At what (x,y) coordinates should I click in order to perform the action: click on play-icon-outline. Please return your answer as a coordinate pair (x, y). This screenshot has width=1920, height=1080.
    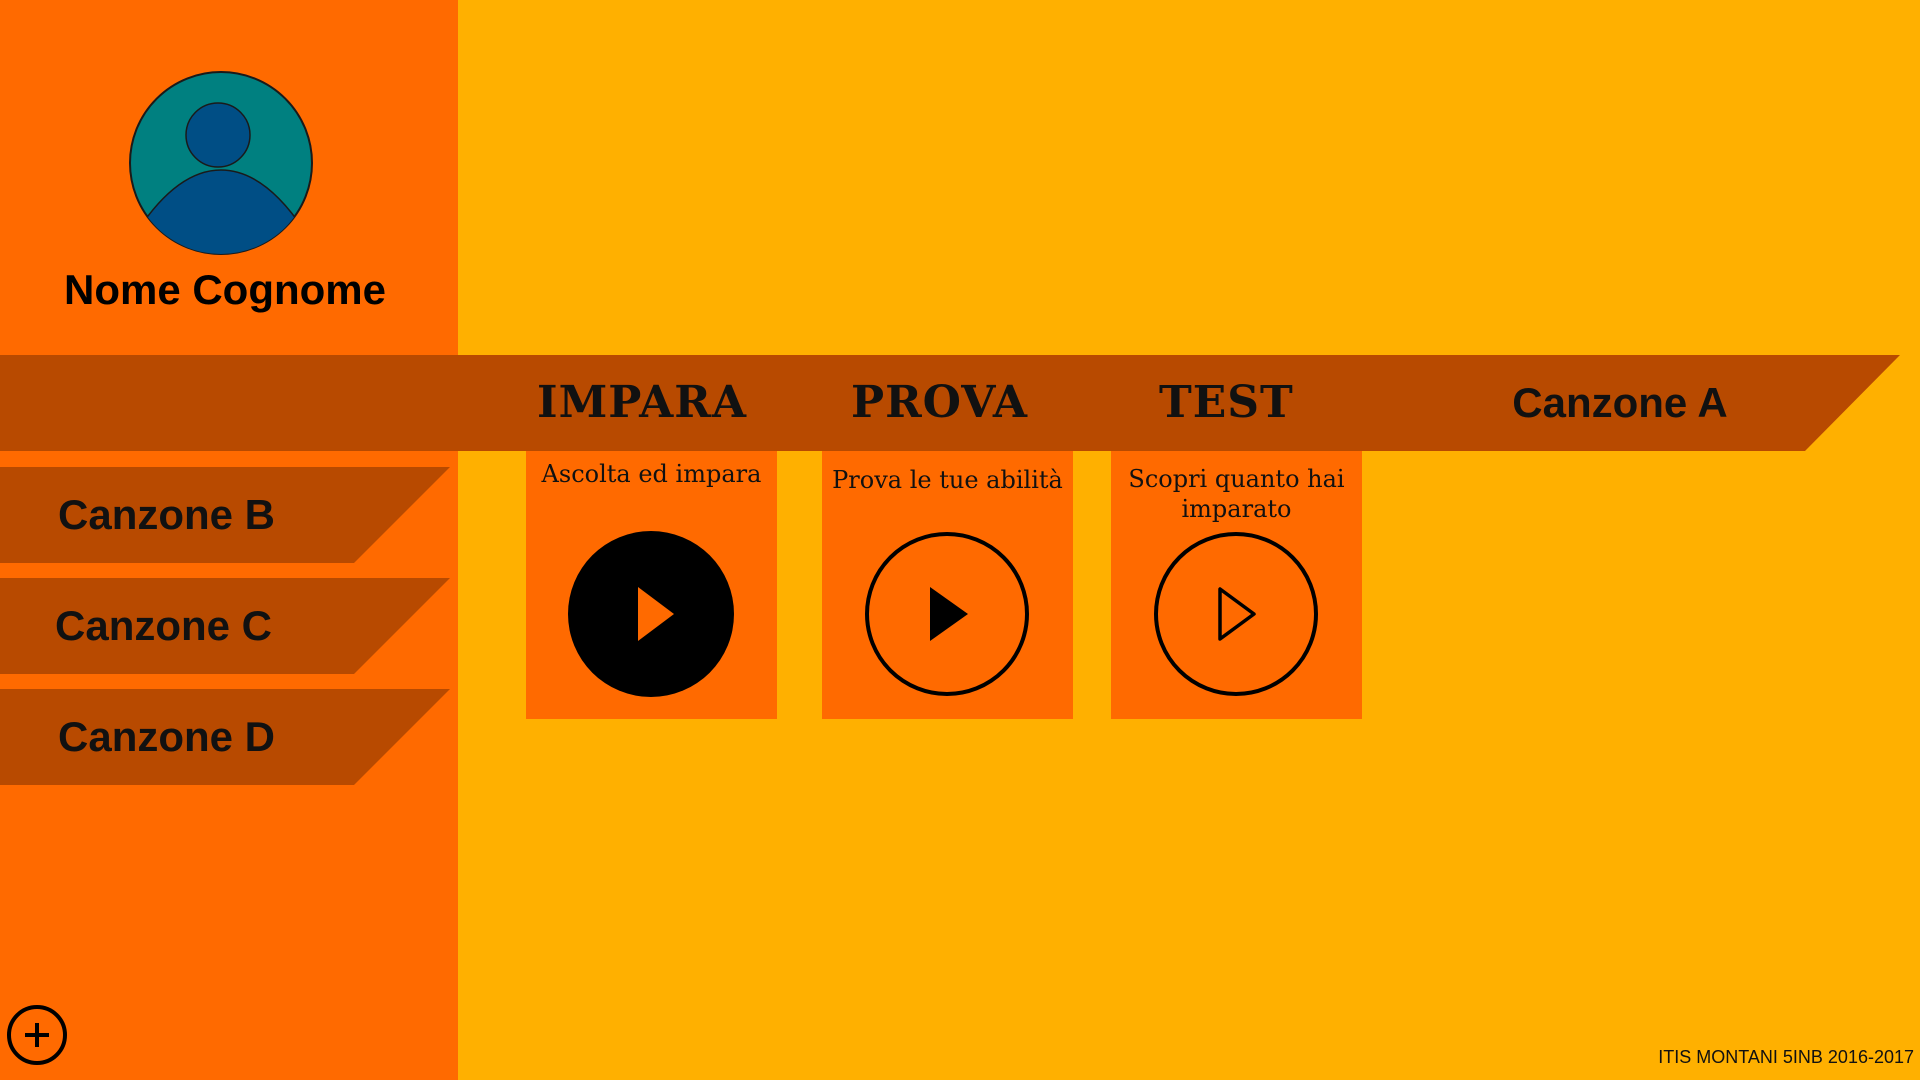
    Looking at the image, I should click on (1236, 614).